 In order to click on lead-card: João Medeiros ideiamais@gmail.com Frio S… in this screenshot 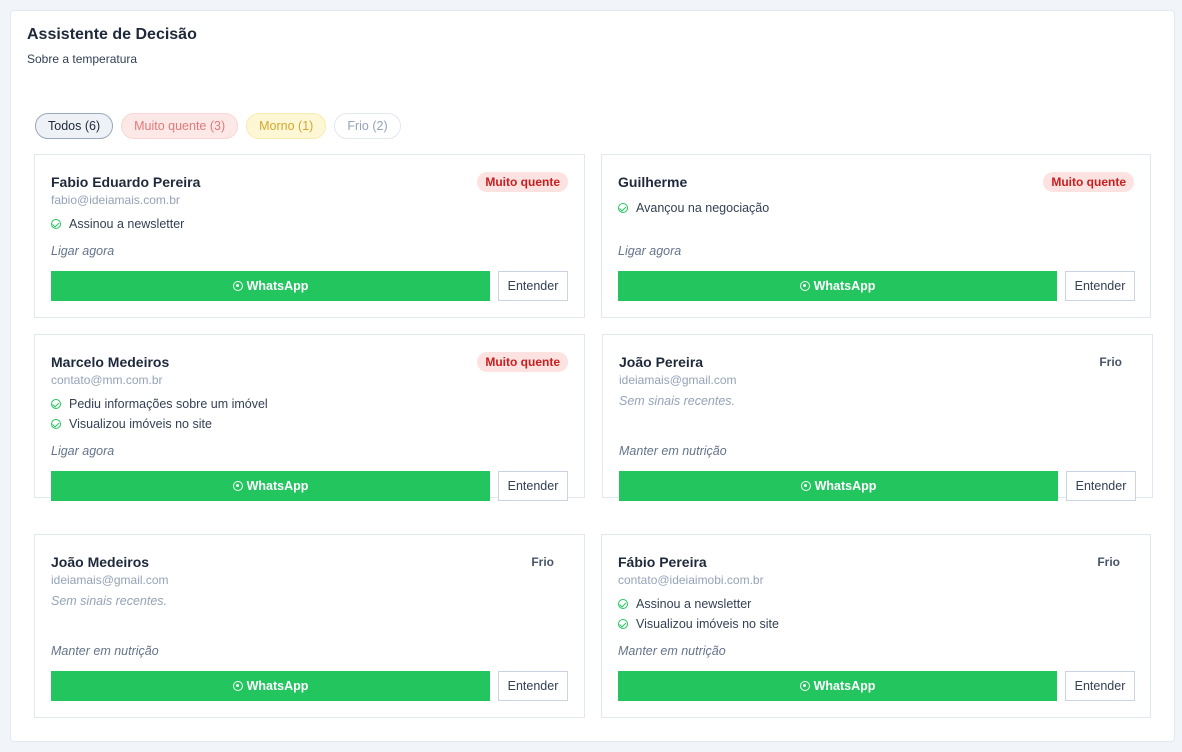, I will do `click(309, 626)`.